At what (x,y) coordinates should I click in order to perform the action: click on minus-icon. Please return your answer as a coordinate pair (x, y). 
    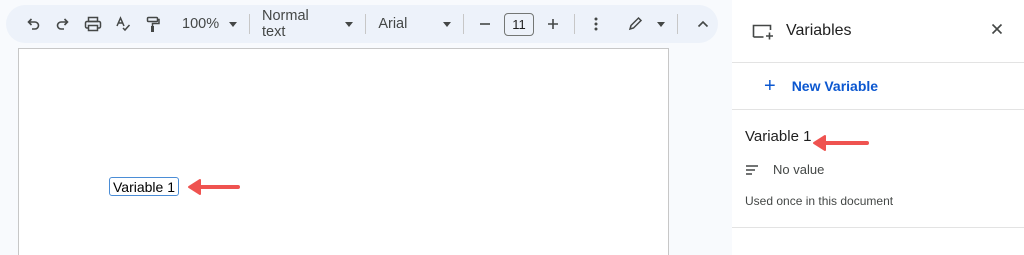
    Looking at the image, I should click on (485, 24).